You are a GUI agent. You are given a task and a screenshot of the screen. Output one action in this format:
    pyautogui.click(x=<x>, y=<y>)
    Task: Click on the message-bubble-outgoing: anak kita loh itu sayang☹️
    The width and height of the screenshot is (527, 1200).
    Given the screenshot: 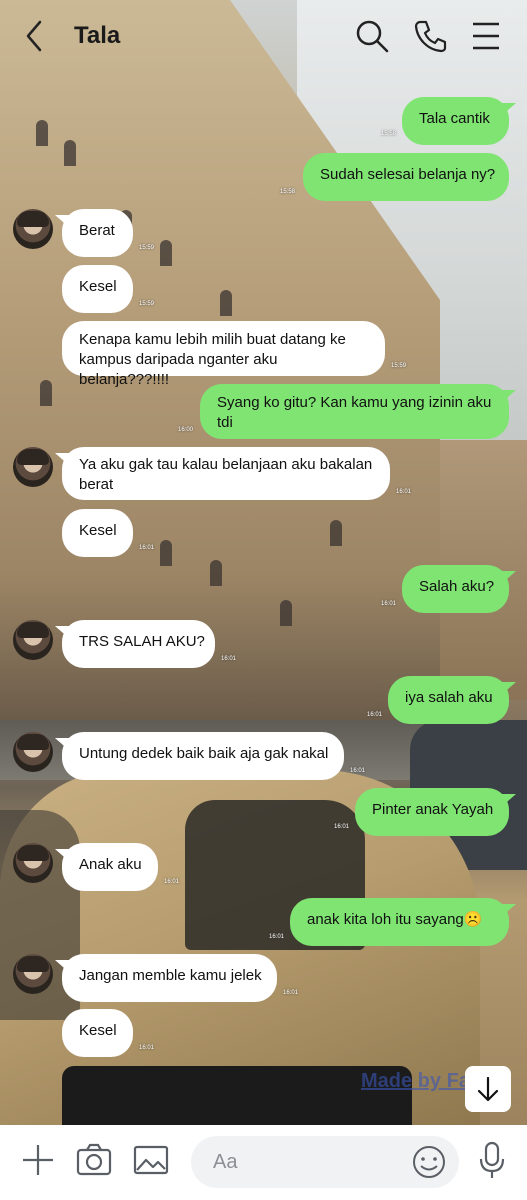 What is the action you would take?
    pyautogui.click(x=399, y=922)
    